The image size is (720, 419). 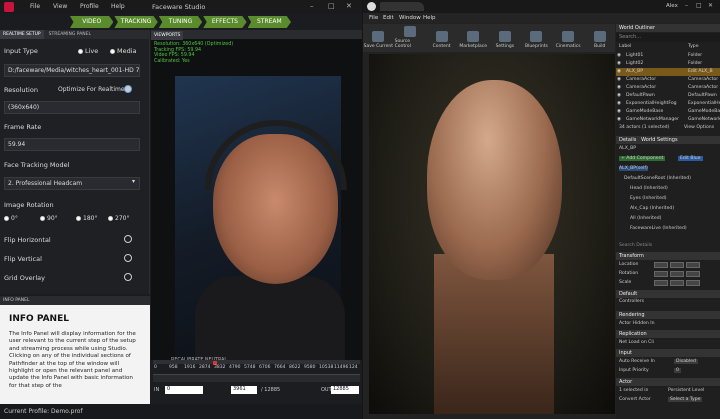 I want to click on close-icon: ✕, so click(x=349, y=6).